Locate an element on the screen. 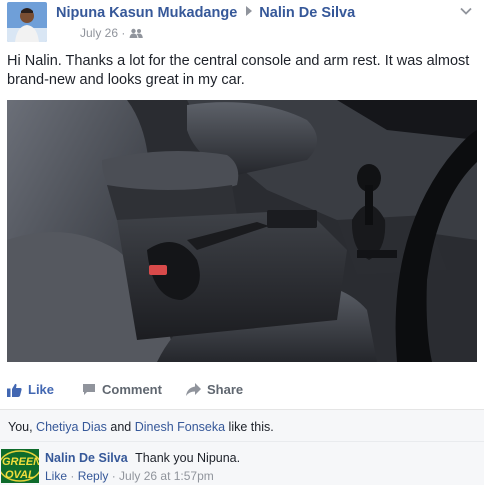  avatar-logo-line2: OVAL is located at coordinates (20, 475).